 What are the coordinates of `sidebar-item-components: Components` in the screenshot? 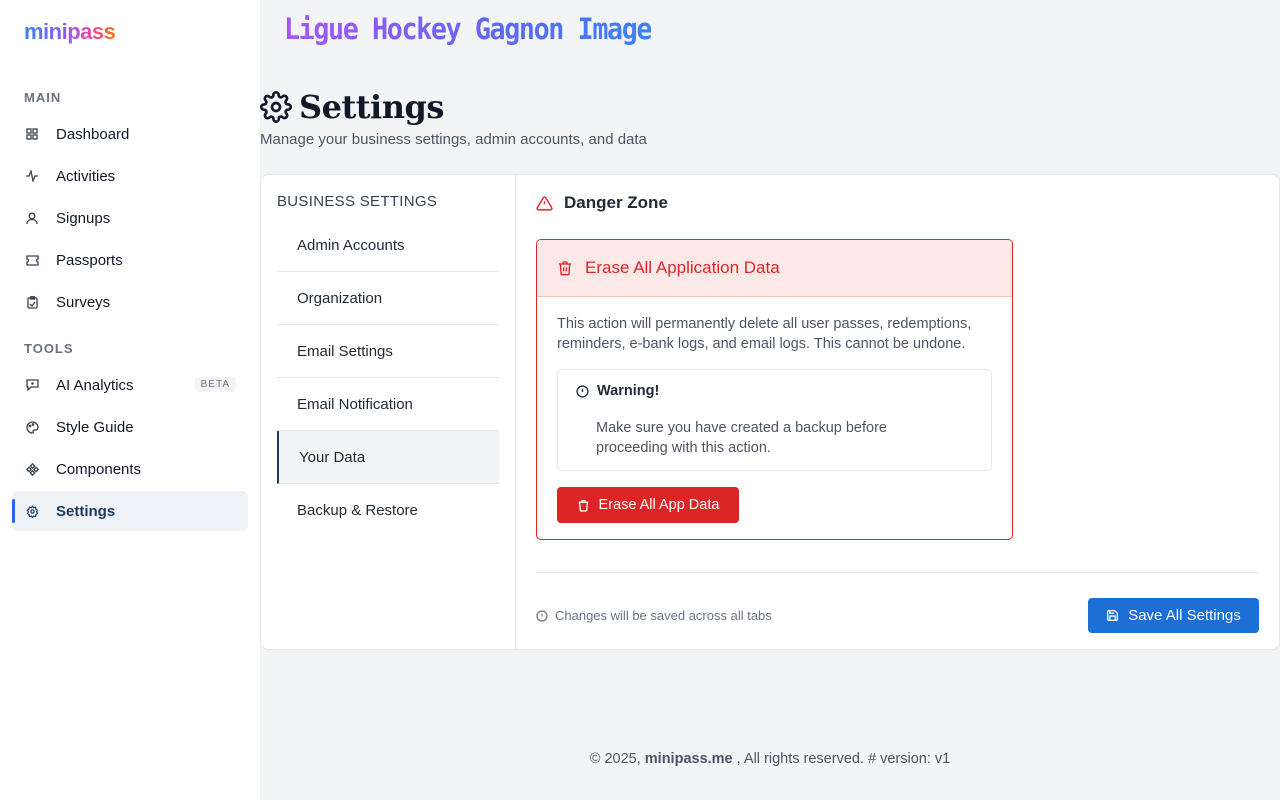 It's located at (130, 469).